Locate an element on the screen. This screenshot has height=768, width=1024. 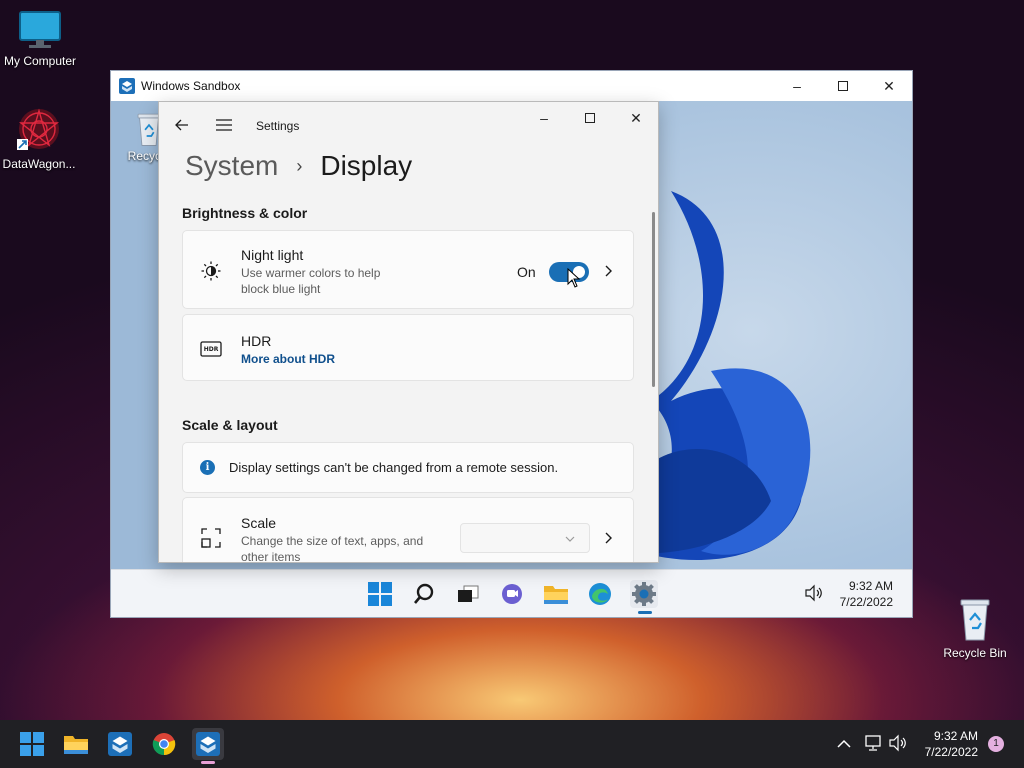
desktop-icon-my-computer: My Computer is located at coordinates (40, 39).